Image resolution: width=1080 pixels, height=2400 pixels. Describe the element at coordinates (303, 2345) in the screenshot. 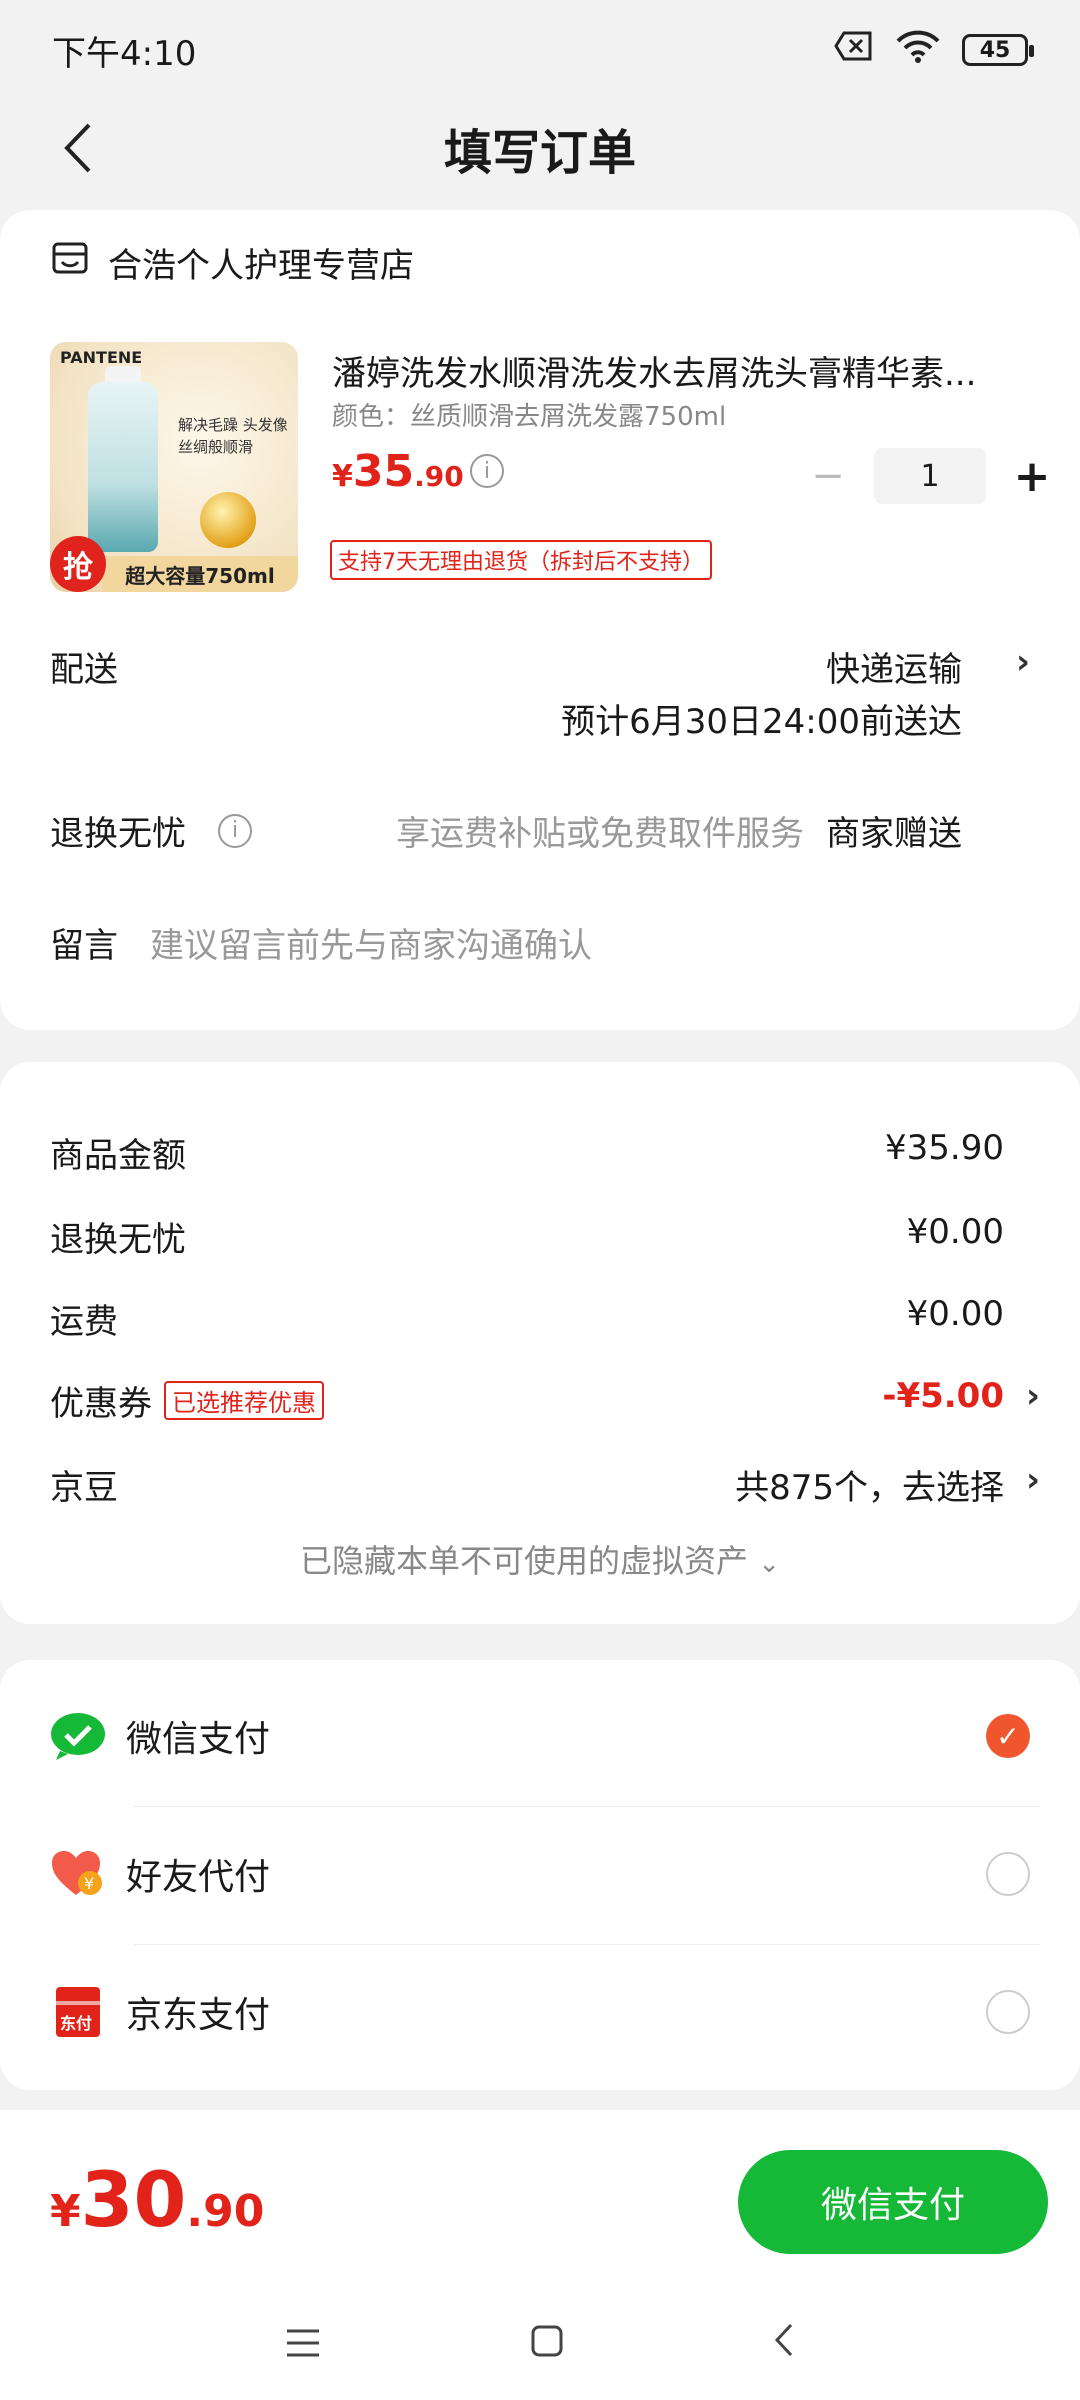

I see `menu-icon` at that location.